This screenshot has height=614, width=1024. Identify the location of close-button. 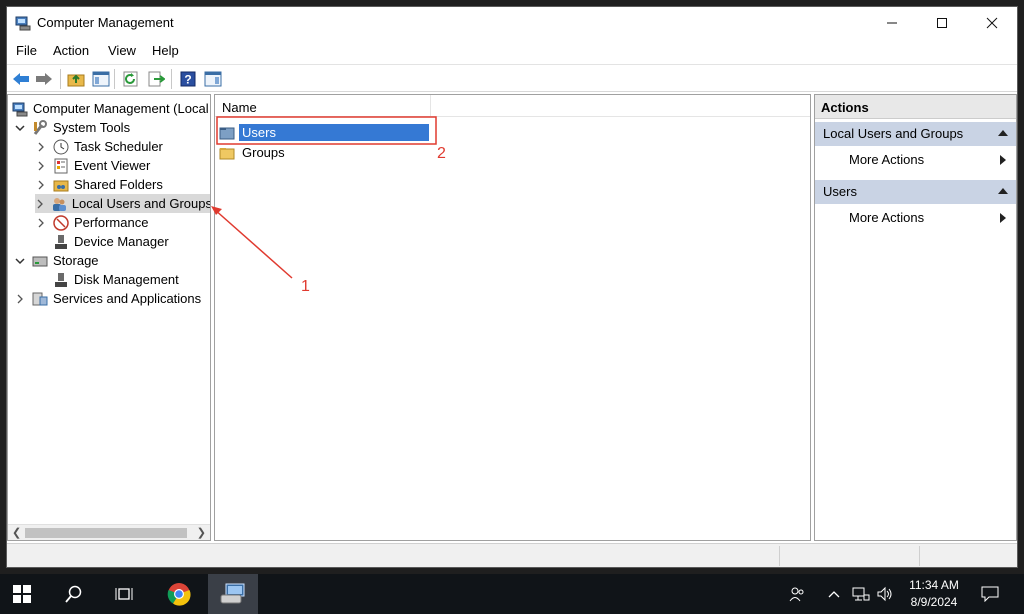
(992, 23).